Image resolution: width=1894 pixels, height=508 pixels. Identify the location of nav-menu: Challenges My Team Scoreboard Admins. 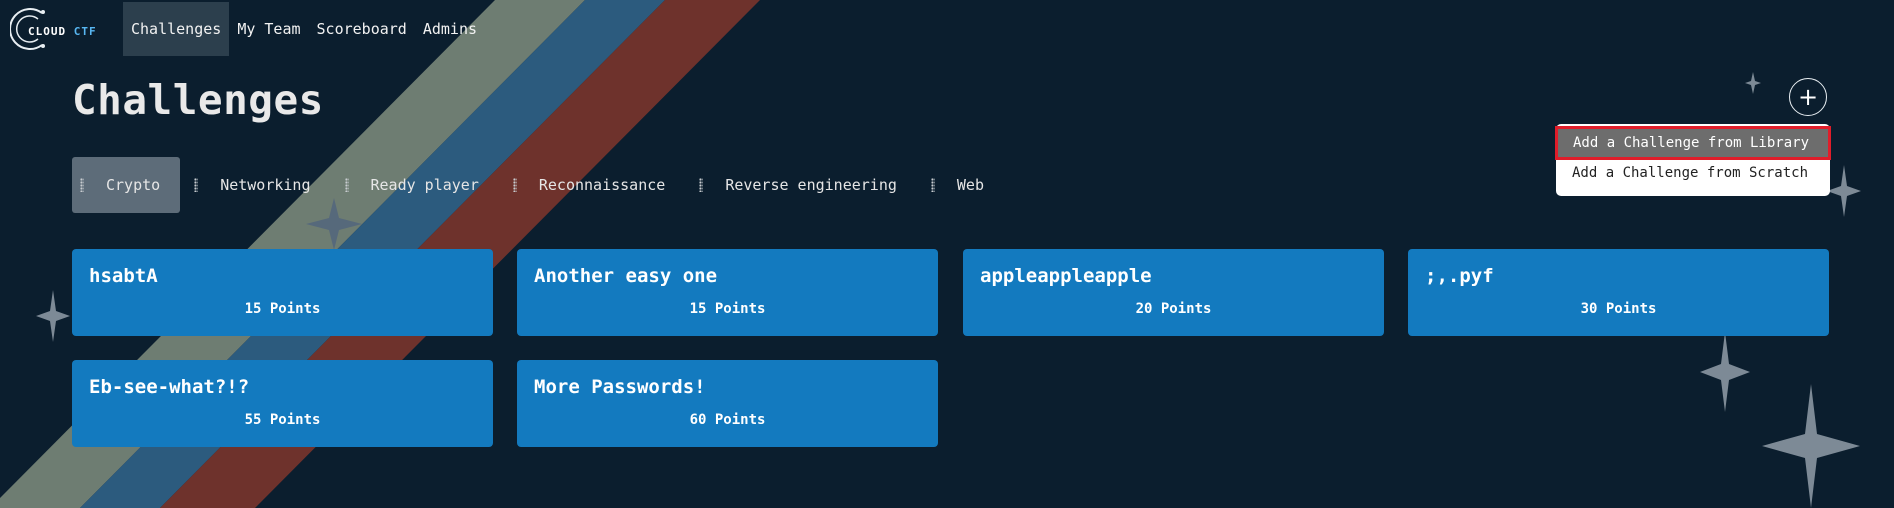
(304, 29).